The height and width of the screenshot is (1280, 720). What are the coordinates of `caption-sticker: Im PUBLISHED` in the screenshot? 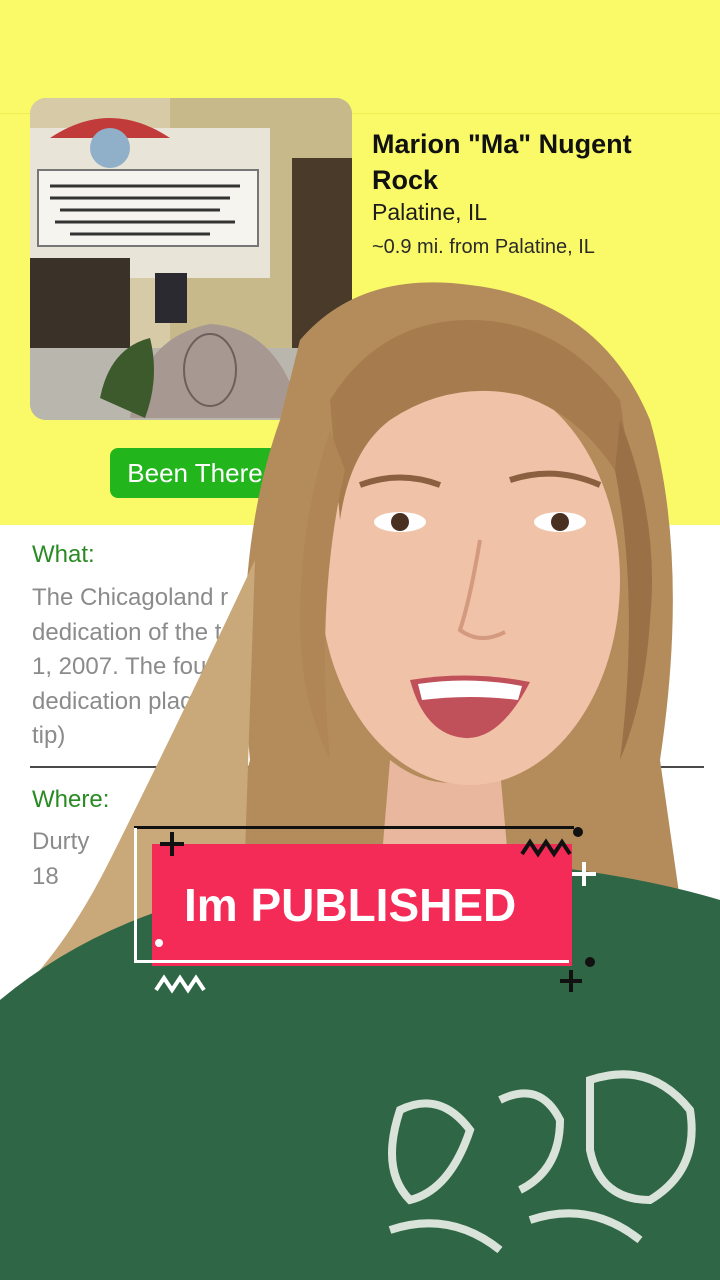 It's located at (367, 911).